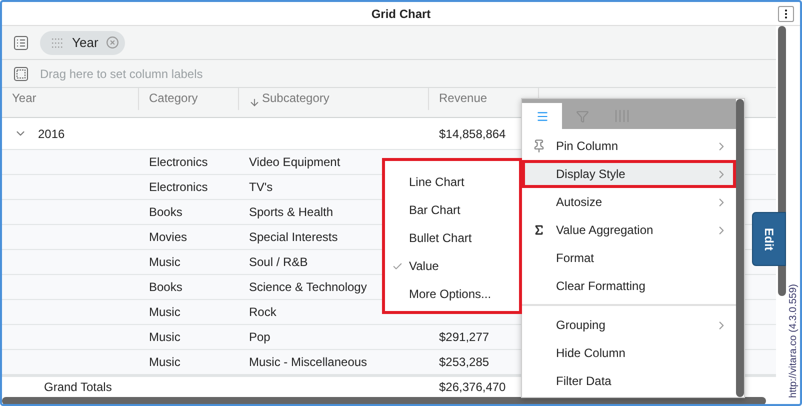 The image size is (802, 406). Describe the element at coordinates (83, 42) in the screenshot. I see `year-chip: Year` at that location.